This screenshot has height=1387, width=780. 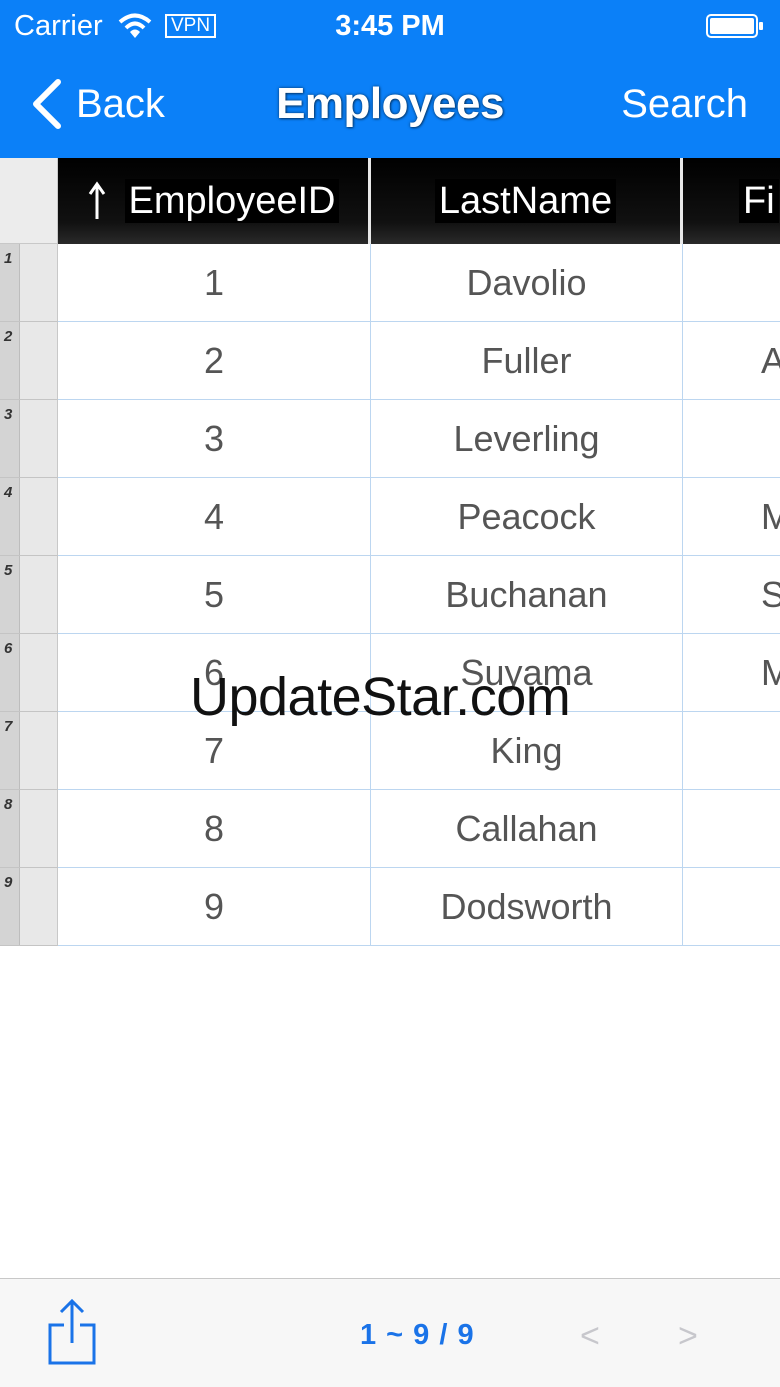 I want to click on table-row: 1 Davolio, so click(x=419, y=283).